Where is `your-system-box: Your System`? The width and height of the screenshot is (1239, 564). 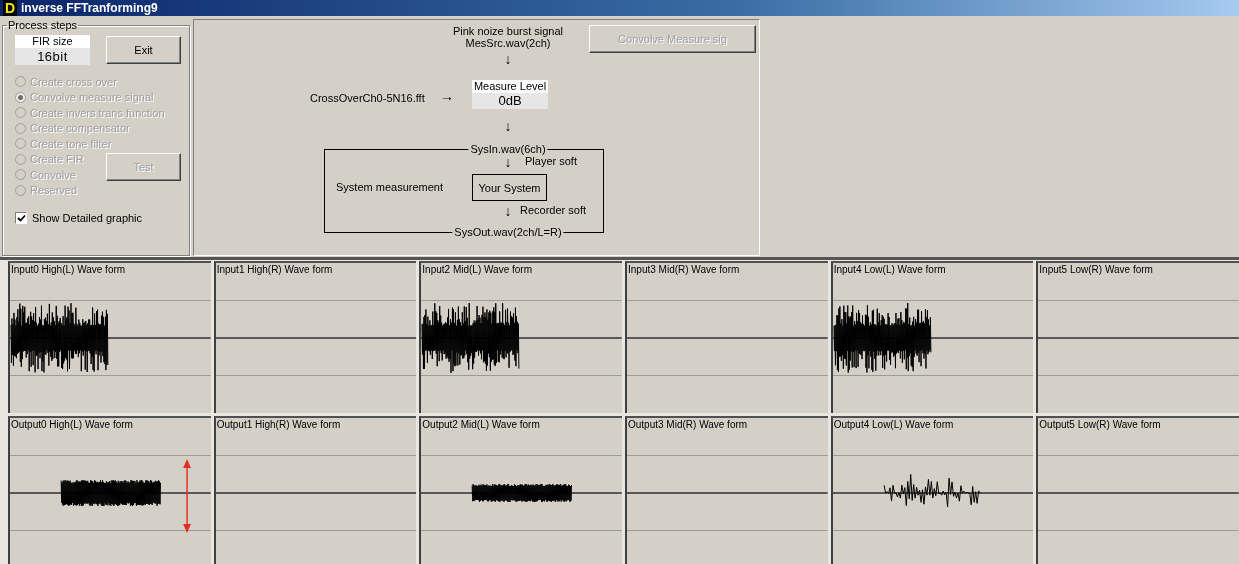
your-system-box: Your System is located at coordinates (509, 187).